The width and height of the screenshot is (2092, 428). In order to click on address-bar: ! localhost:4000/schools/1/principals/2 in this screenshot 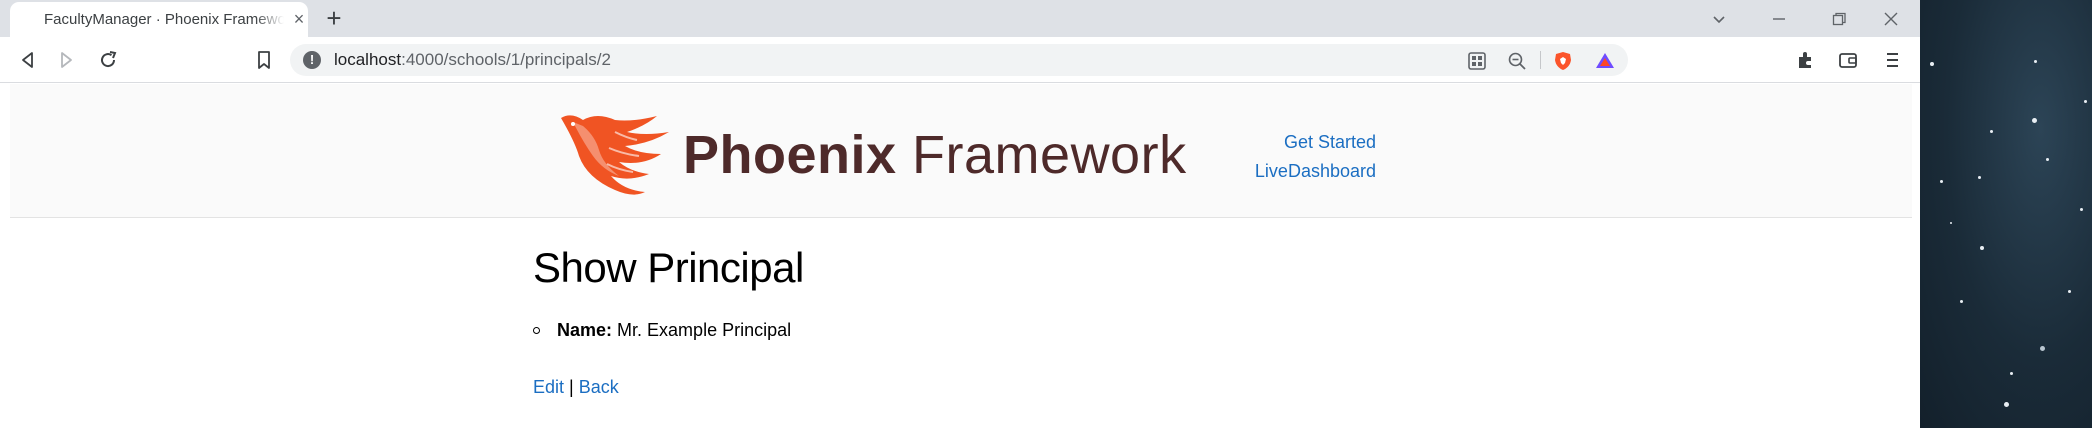, I will do `click(959, 60)`.